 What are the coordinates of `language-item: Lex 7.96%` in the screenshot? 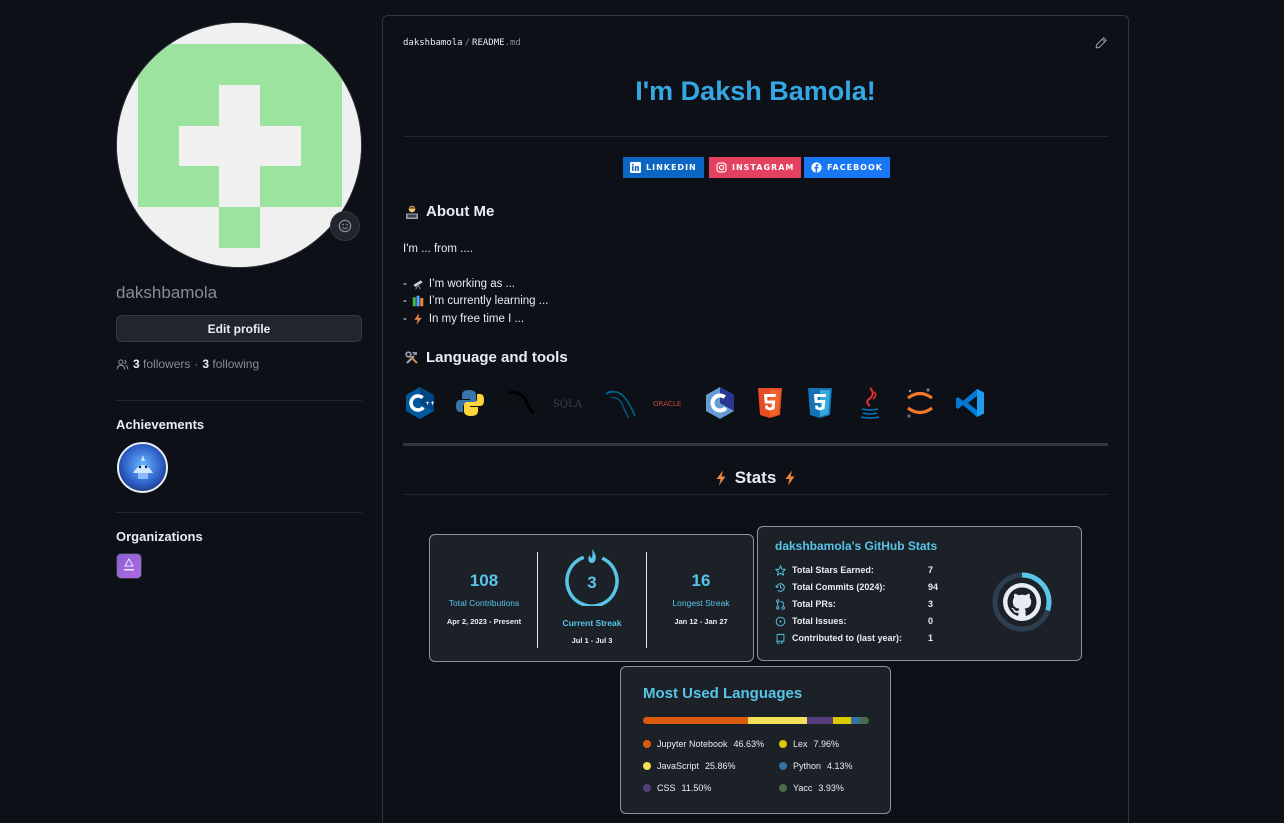 It's located at (809, 744).